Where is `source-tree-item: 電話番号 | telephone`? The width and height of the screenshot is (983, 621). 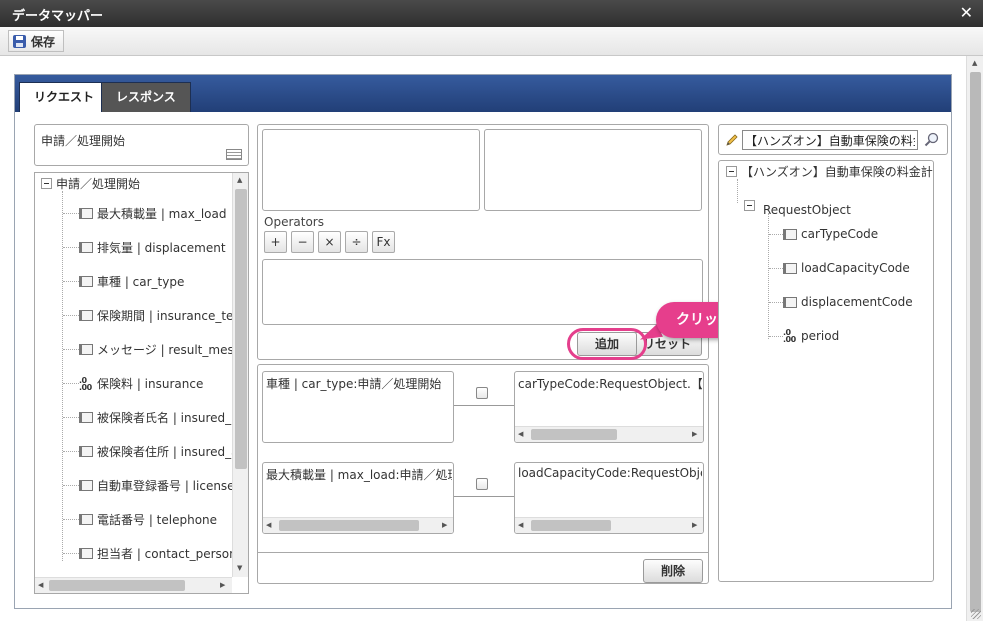 source-tree-item: 電話番号 | telephone is located at coordinates (140, 519).